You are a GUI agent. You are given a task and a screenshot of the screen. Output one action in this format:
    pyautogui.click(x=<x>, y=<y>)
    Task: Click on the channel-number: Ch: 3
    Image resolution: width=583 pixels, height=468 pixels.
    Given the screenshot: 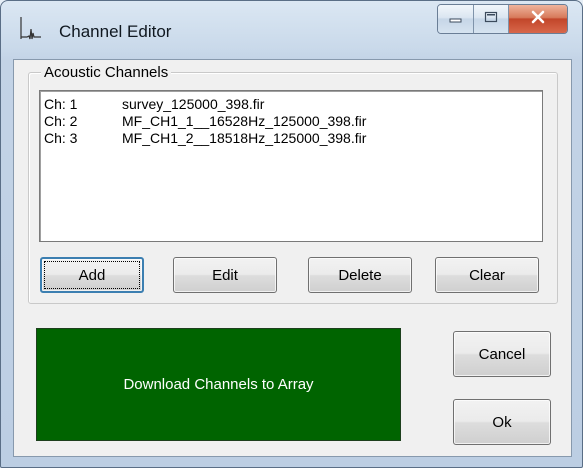 What is the action you would take?
    pyautogui.click(x=61, y=138)
    